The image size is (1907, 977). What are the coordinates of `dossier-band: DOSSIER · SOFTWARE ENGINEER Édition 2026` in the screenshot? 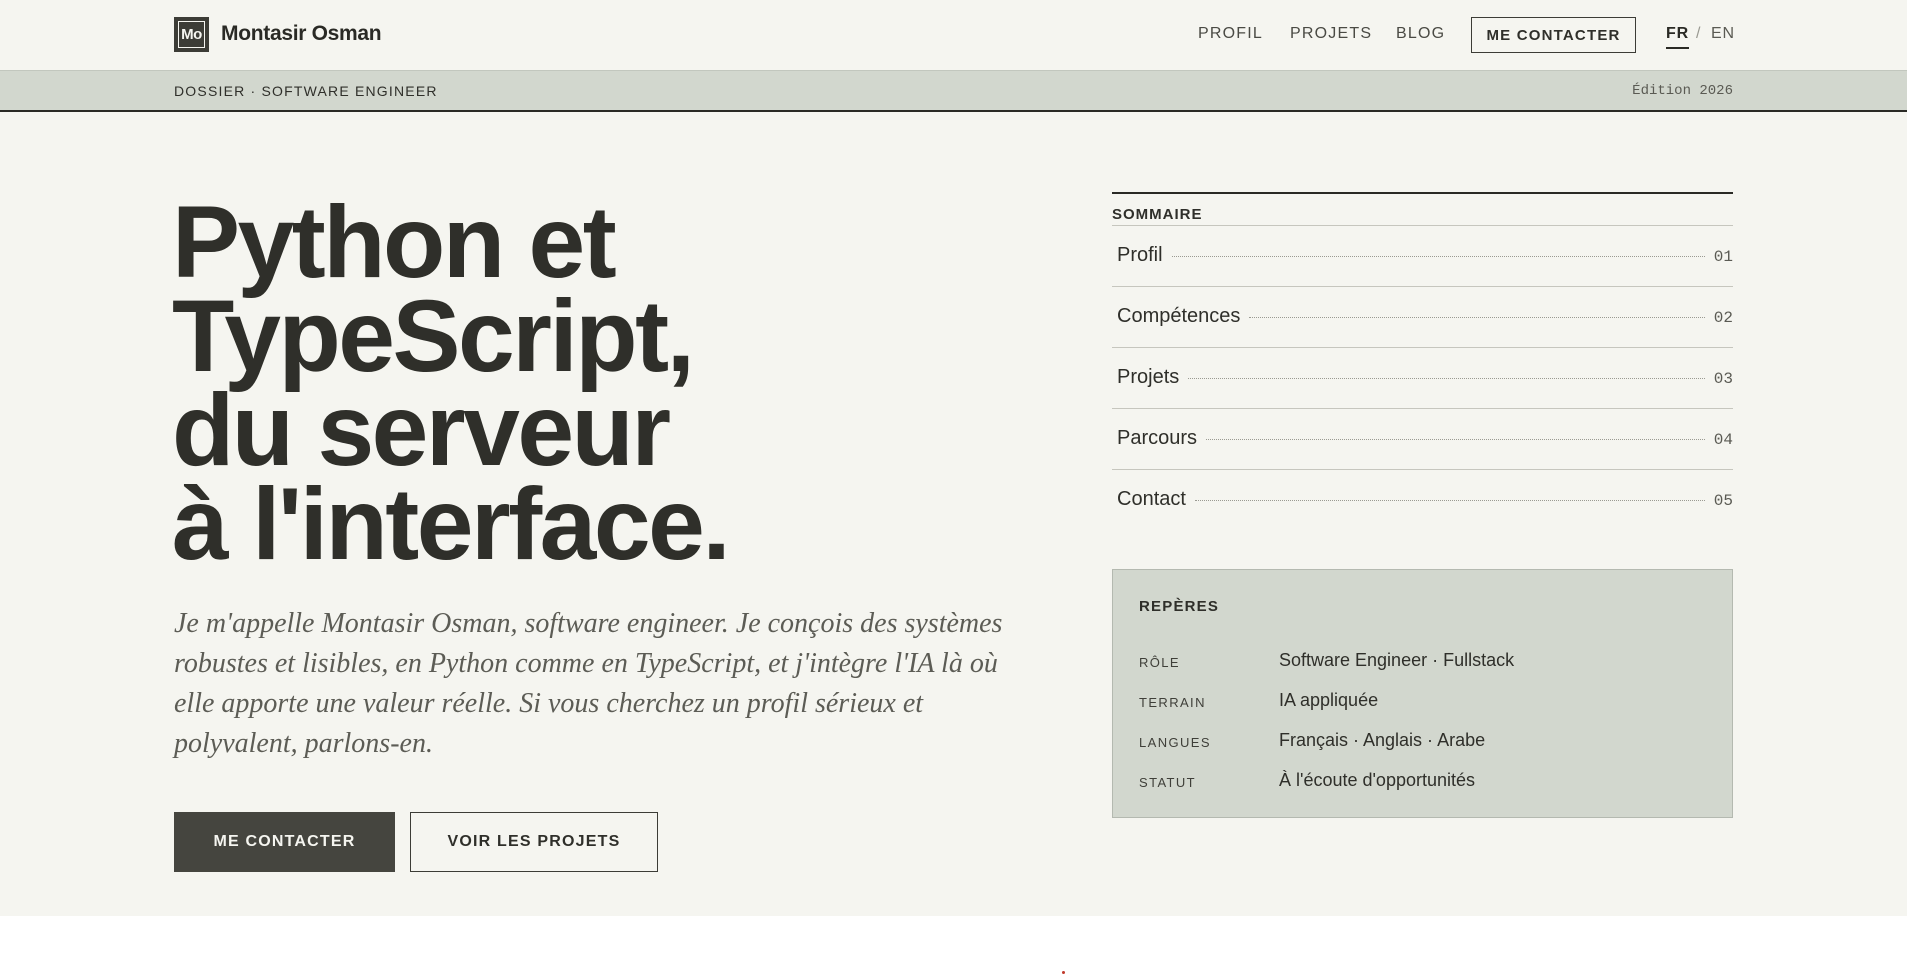 It's located at (953, 91).